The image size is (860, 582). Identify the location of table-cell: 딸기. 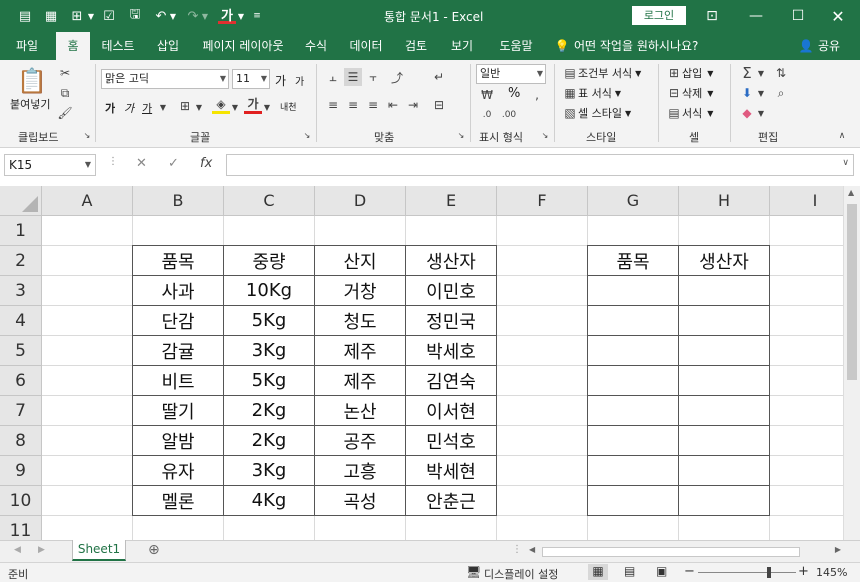
(178, 411).